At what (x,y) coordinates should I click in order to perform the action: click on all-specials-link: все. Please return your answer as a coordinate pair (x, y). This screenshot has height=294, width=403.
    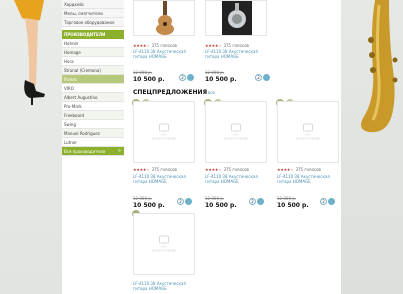
    Looking at the image, I should click on (211, 92).